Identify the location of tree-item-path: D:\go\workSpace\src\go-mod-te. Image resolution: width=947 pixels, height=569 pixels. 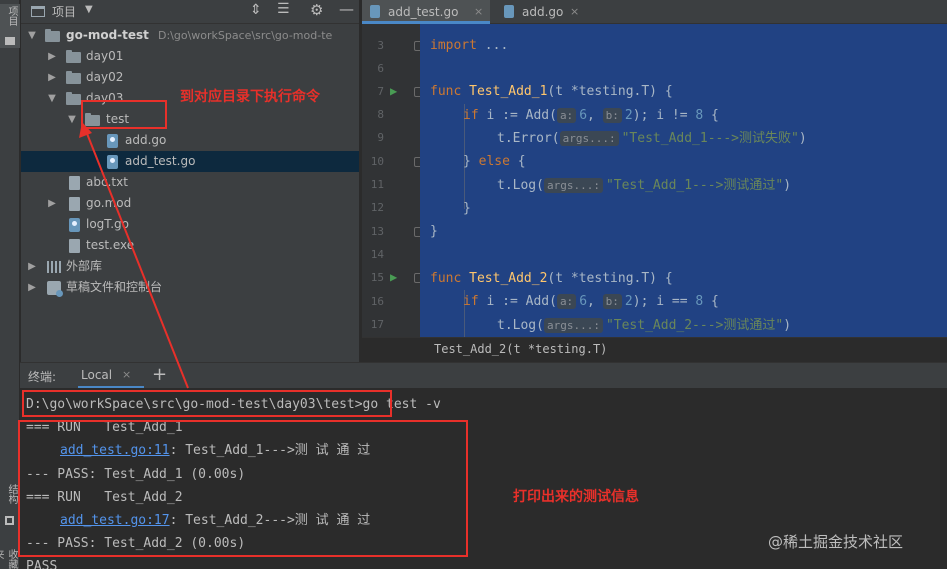
(245, 35).